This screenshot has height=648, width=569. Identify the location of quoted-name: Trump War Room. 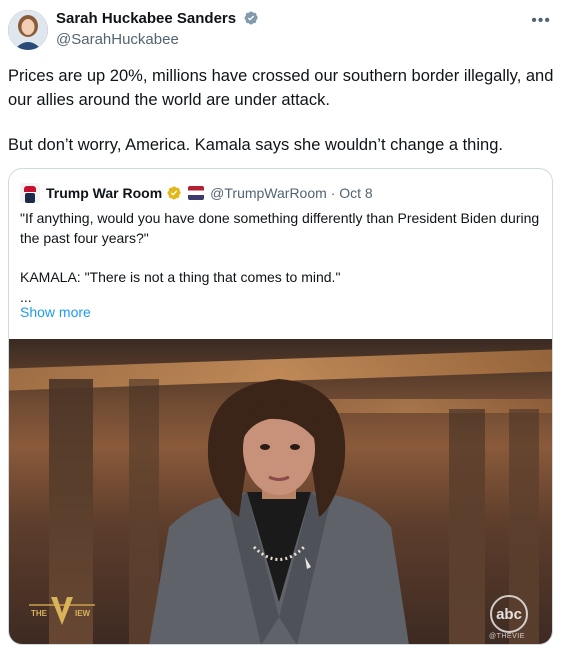
(104, 193).